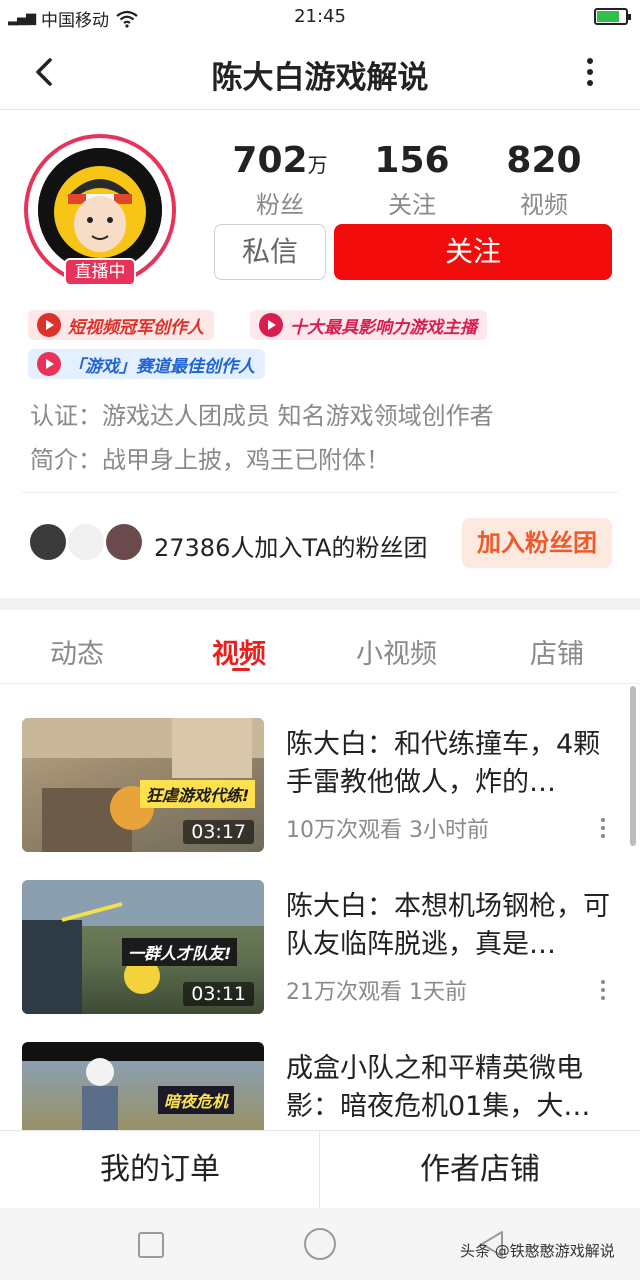 This screenshot has height=1280, width=640. Describe the element at coordinates (136, 327) in the screenshot. I see `honor-badge-label: 短视频冠军创作人` at that location.